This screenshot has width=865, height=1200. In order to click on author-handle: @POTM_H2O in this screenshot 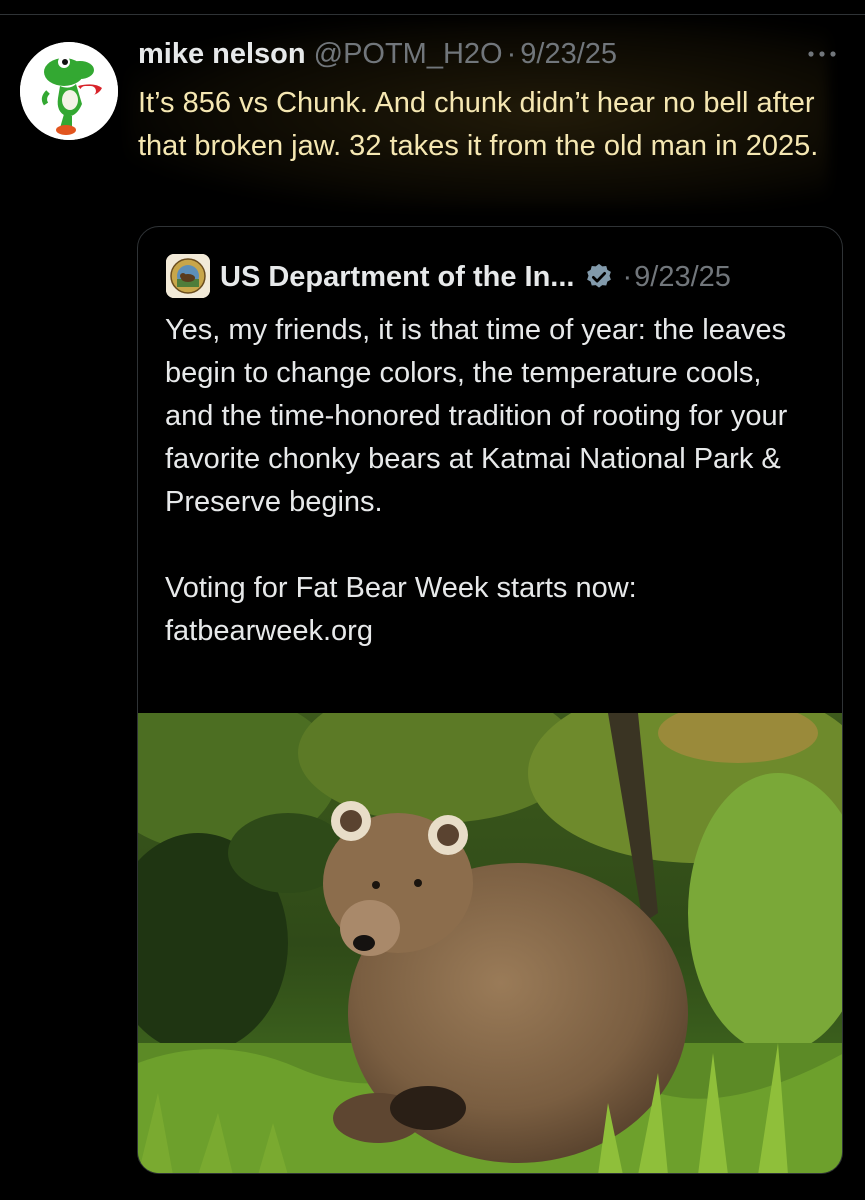, I will do `click(408, 54)`.